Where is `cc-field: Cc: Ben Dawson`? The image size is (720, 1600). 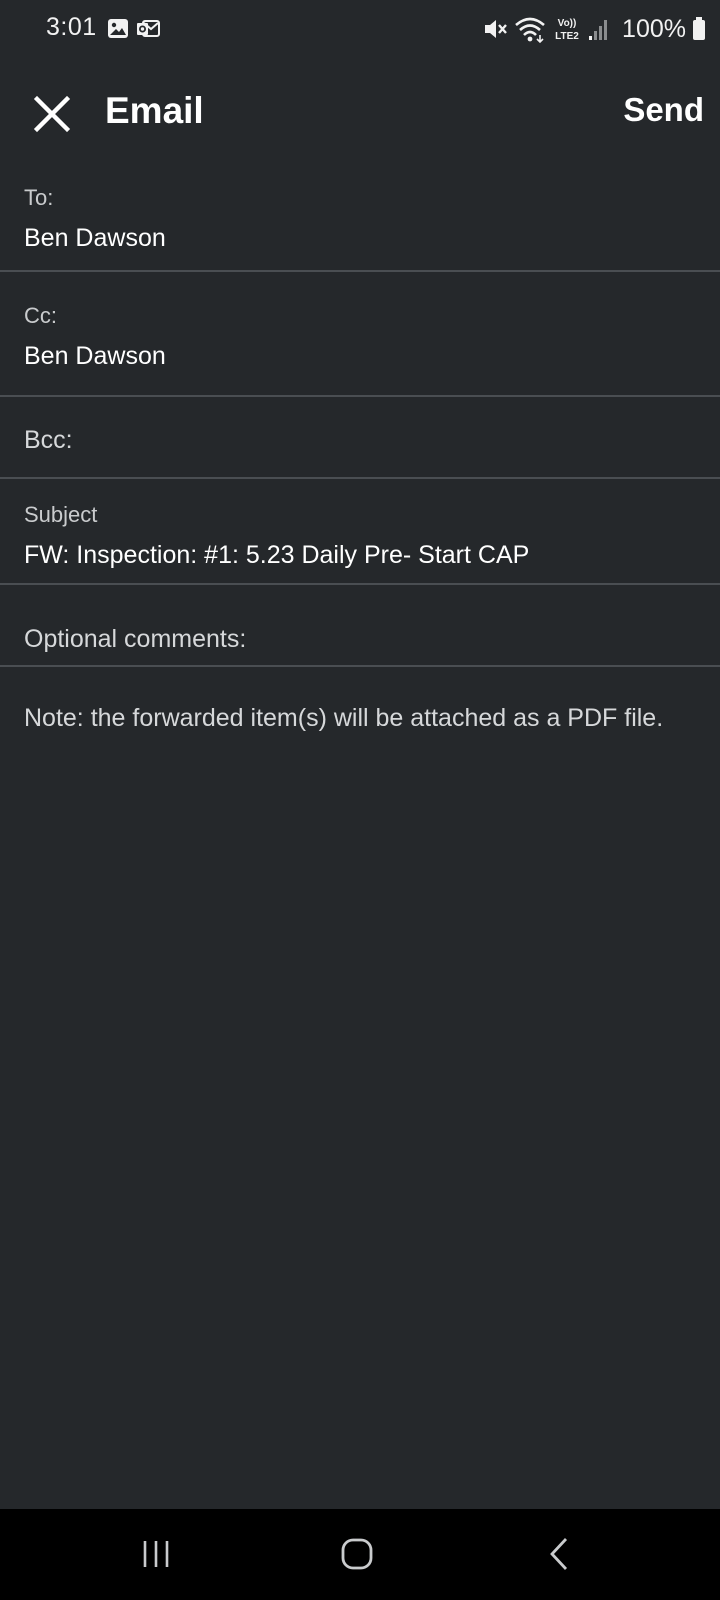 cc-field: Cc: Ben Dawson is located at coordinates (360, 334).